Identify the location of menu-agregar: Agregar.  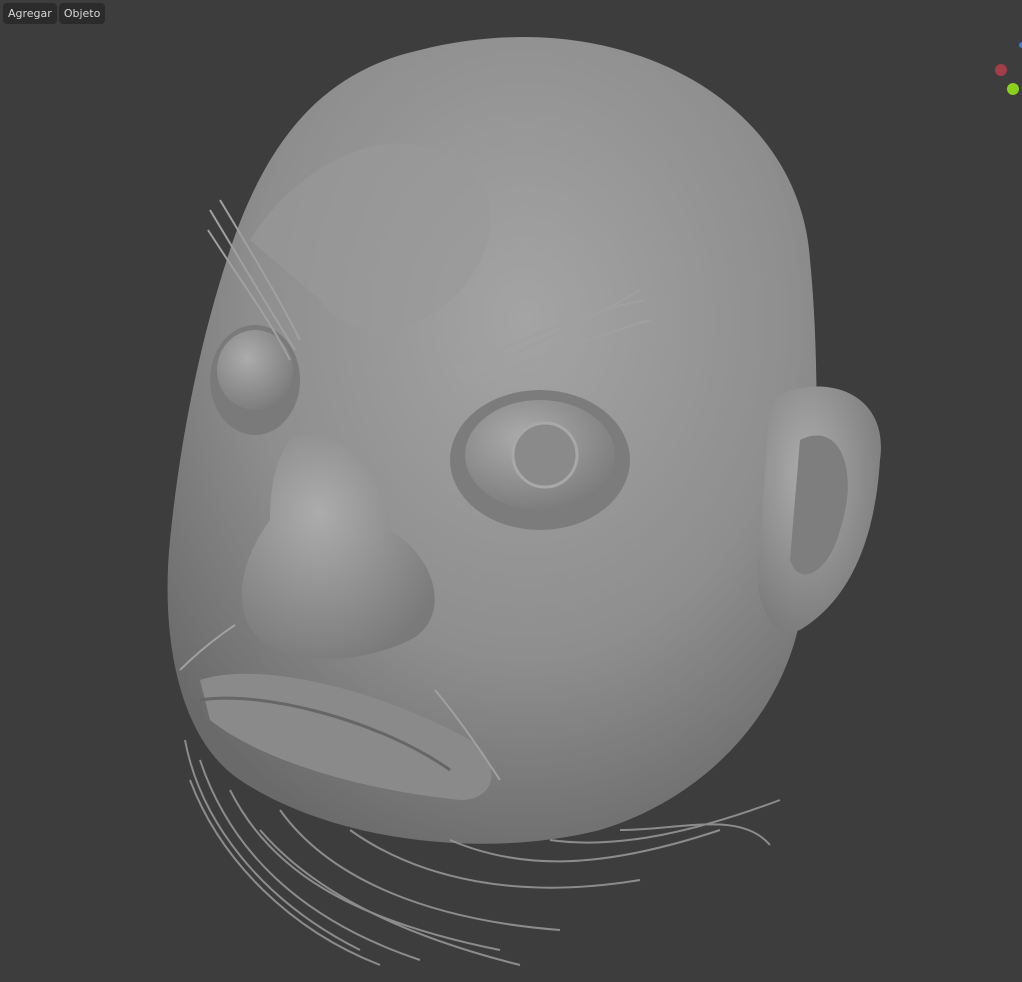
(30, 13).